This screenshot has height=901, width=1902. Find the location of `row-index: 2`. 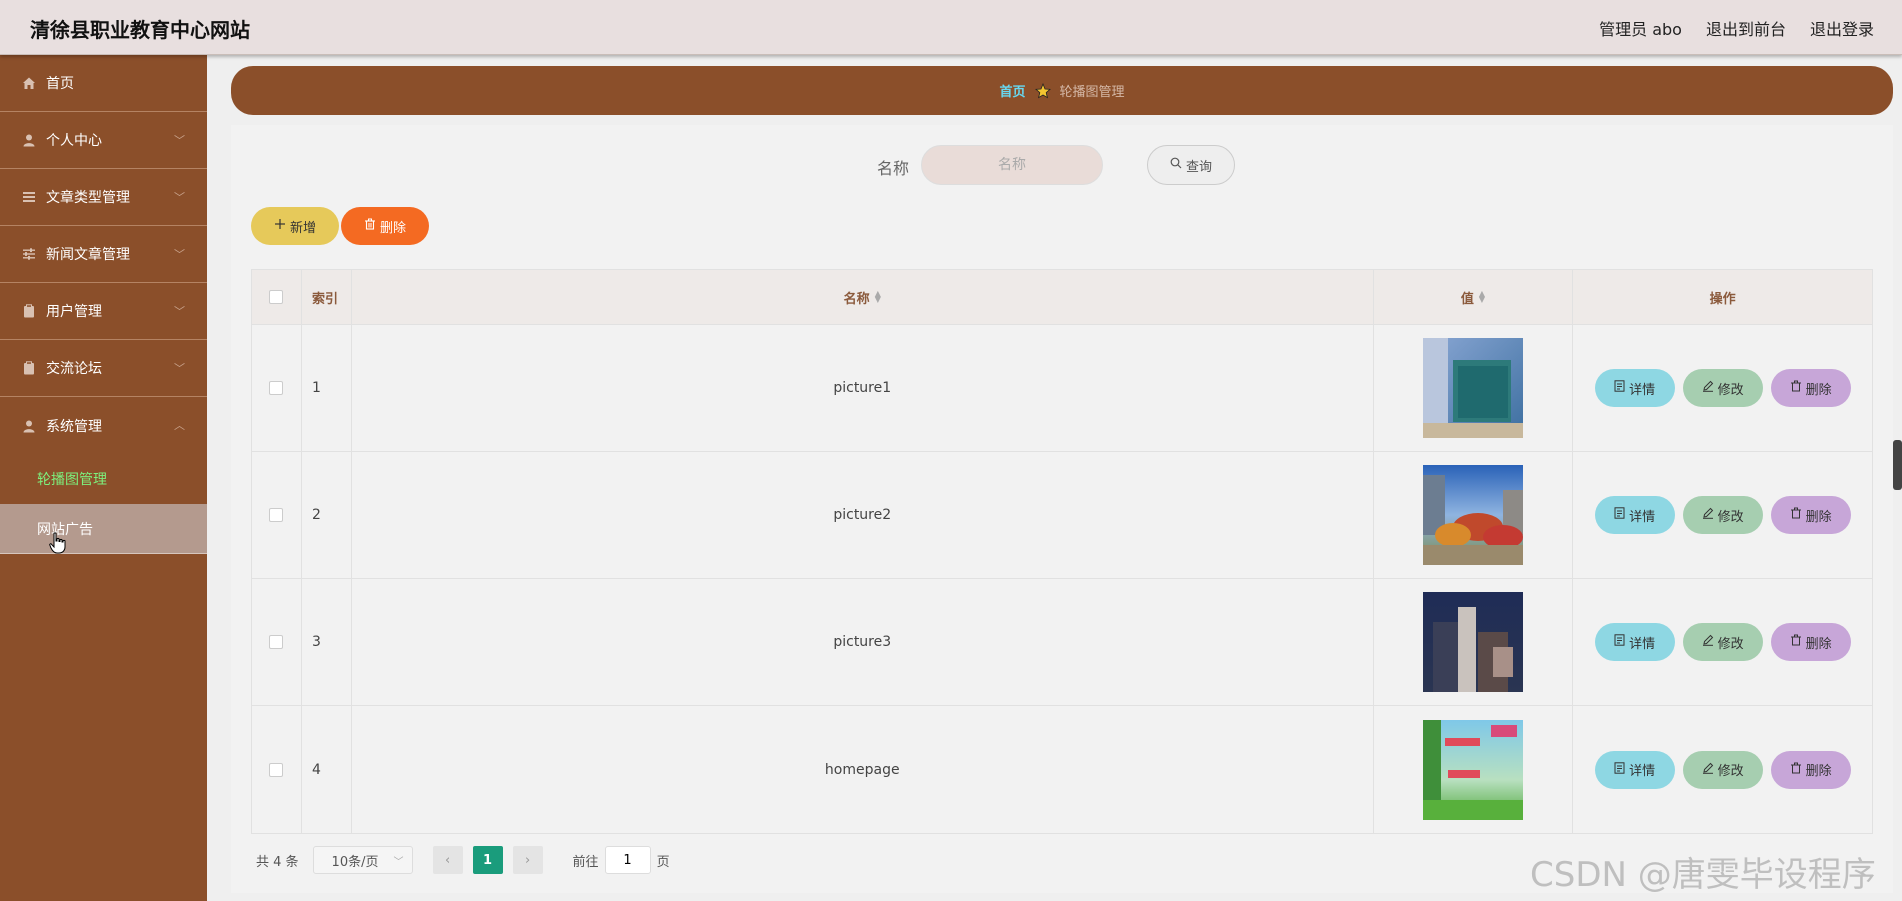

row-index: 2 is located at coordinates (327, 515).